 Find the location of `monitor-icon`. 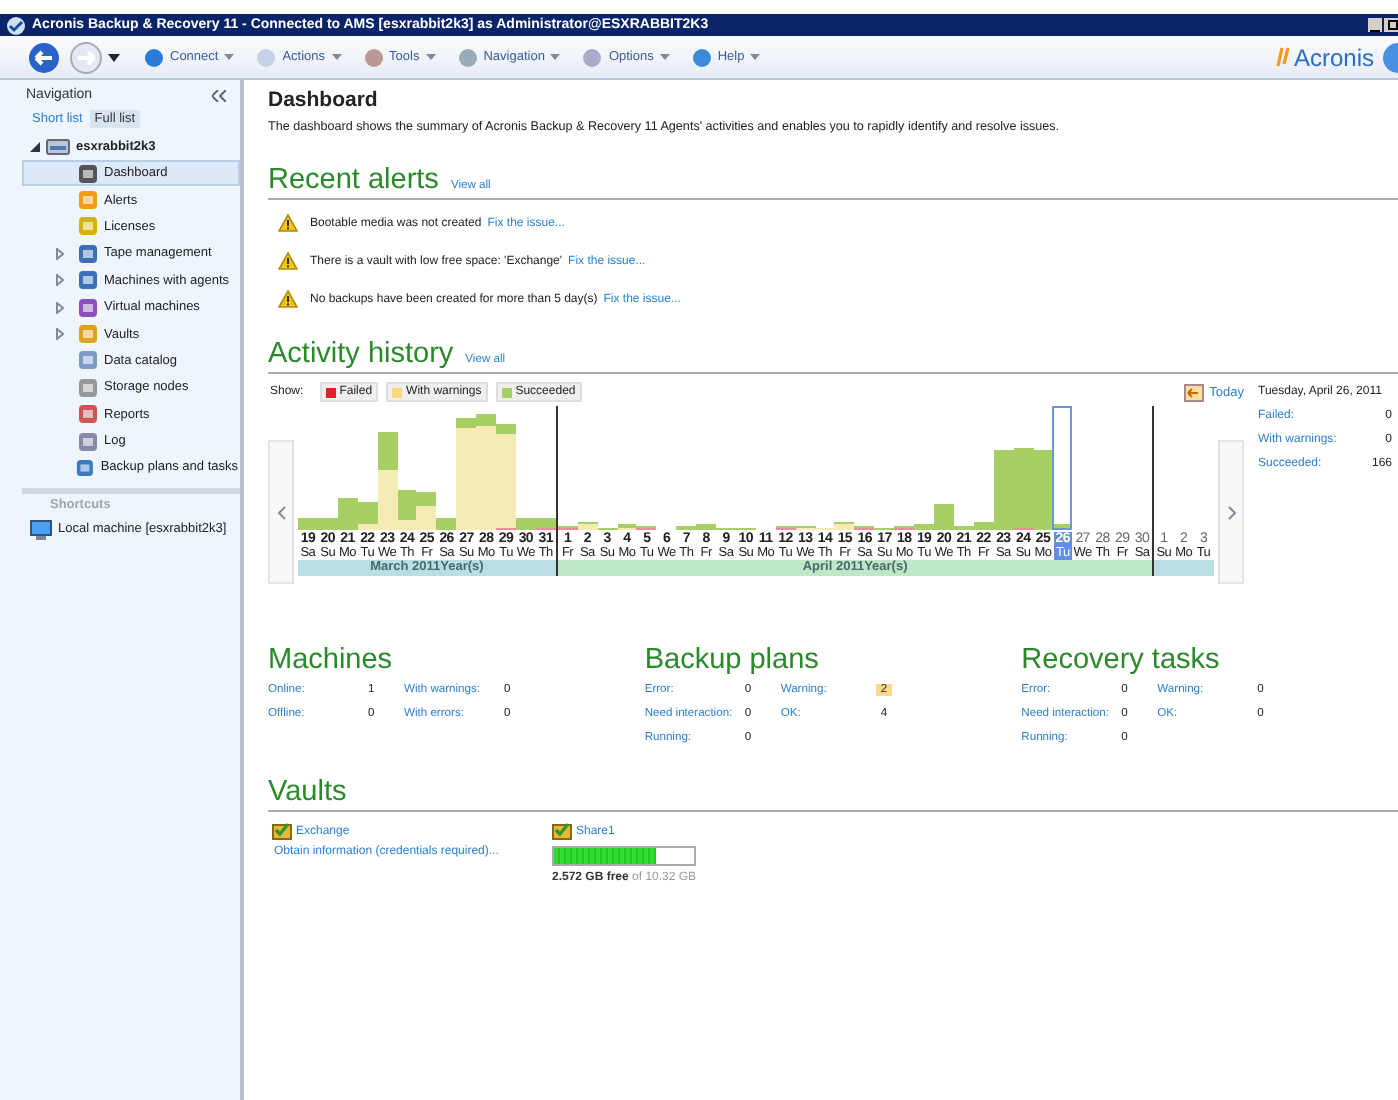

monitor-icon is located at coordinates (41, 529).